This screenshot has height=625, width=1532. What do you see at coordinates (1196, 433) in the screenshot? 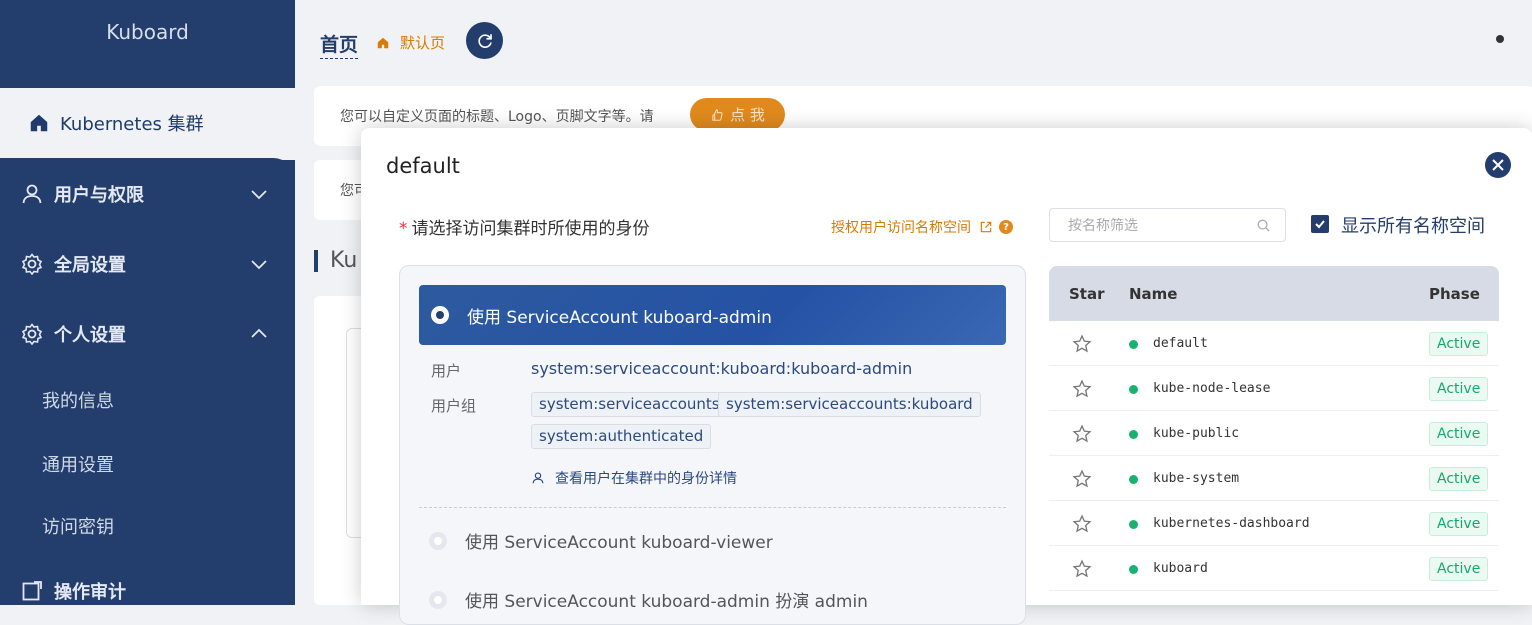
I see `namespace-name: kube-public` at bounding box center [1196, 433].